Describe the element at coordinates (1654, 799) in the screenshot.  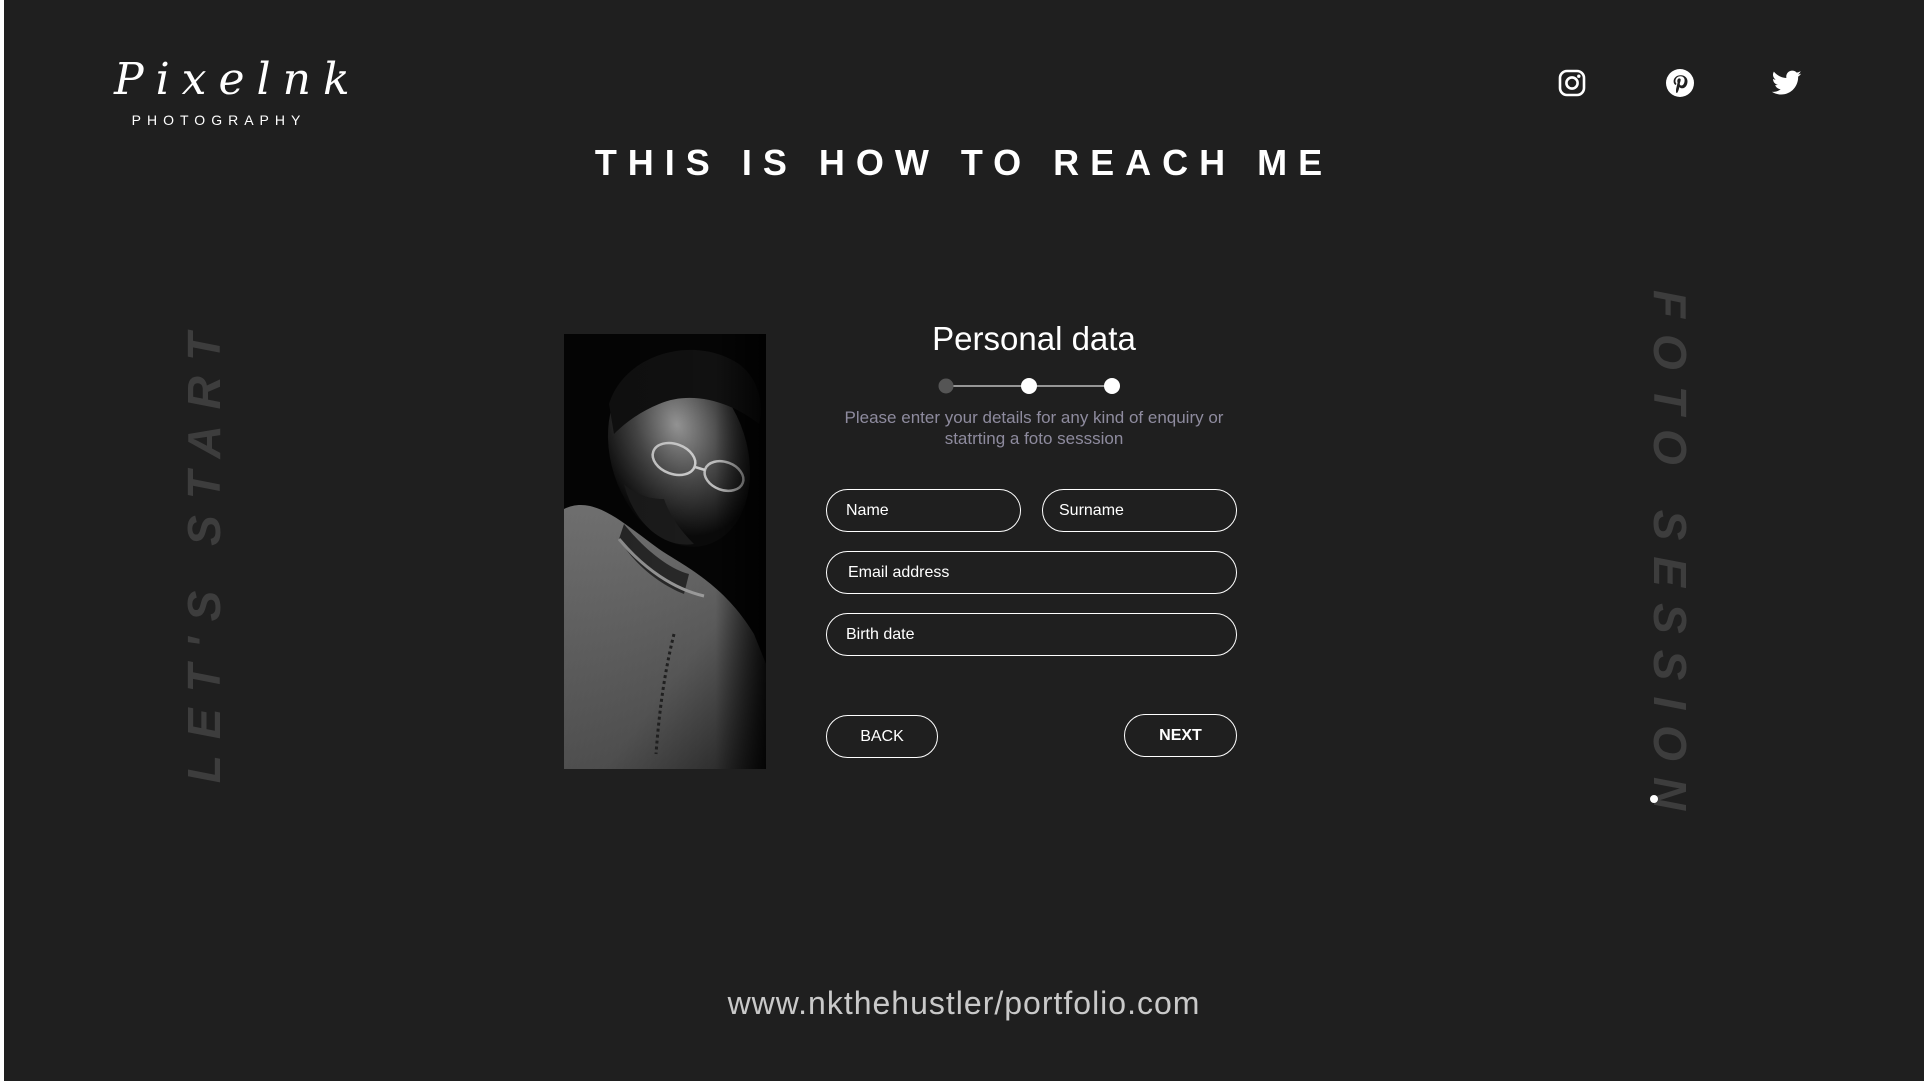
I see `side-dot` at that location.